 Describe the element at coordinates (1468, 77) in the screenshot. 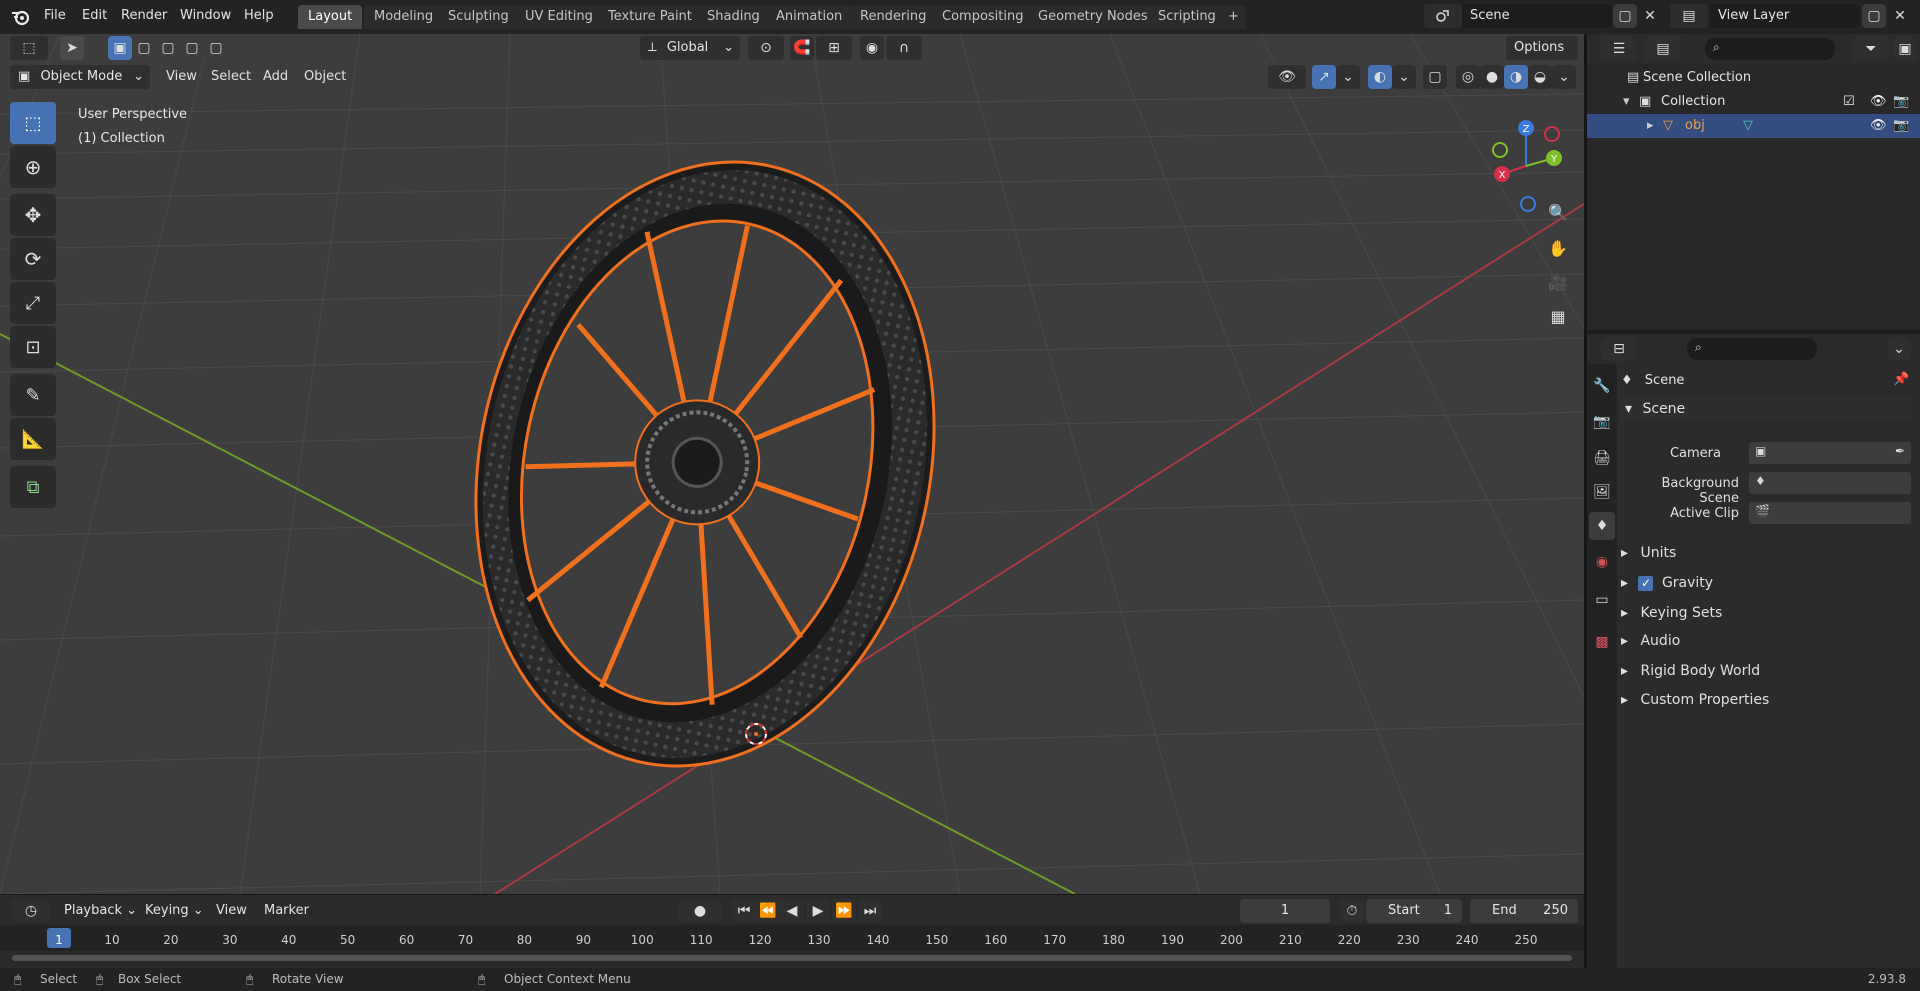

I see `shading-wireframe-icon: ◎` at that location.